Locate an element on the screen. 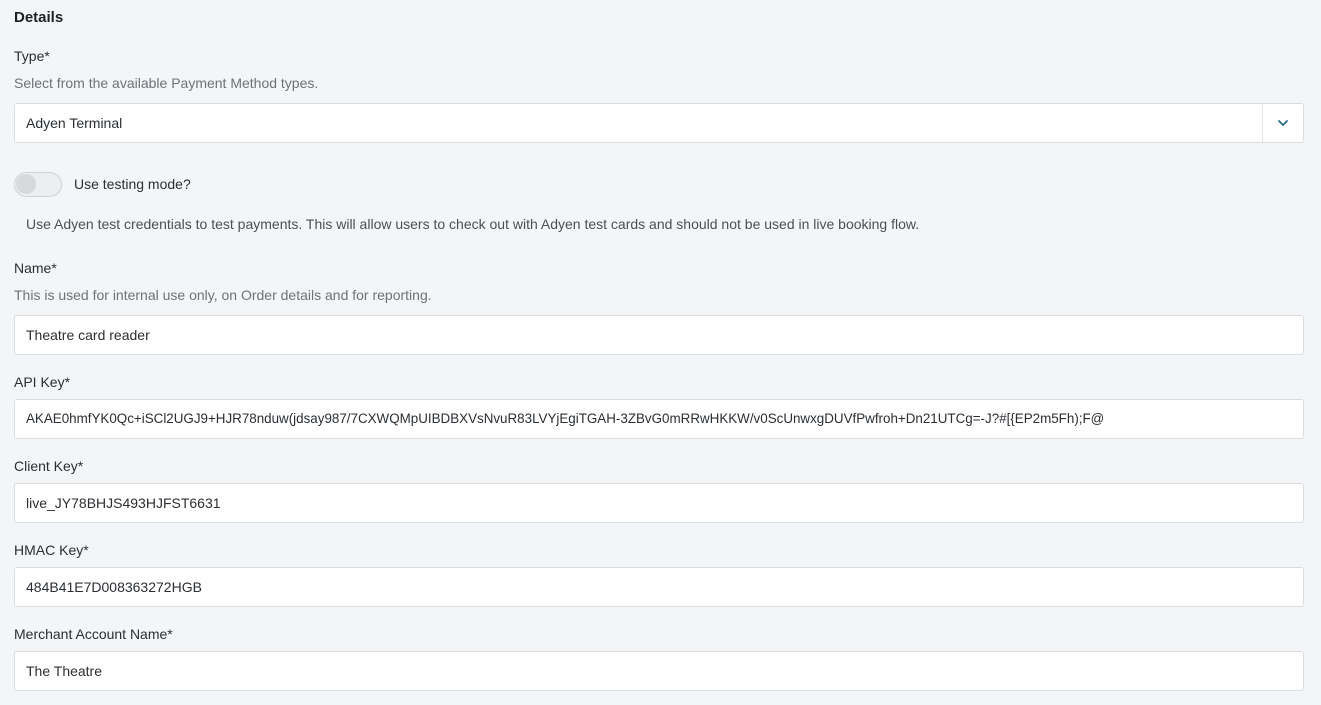 The width and height of the screenshot is (1321, 705). api-key-label: API Key* is located at coordinates (42, 382).